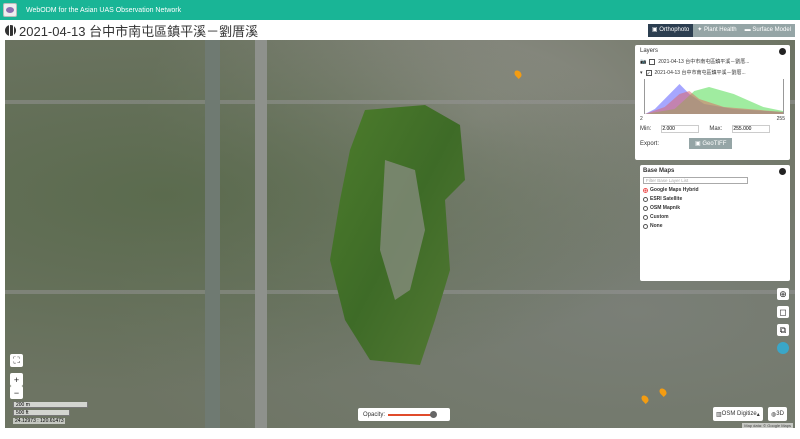  I want to click on fullscreen-button: ⛶, so click(16, 360).